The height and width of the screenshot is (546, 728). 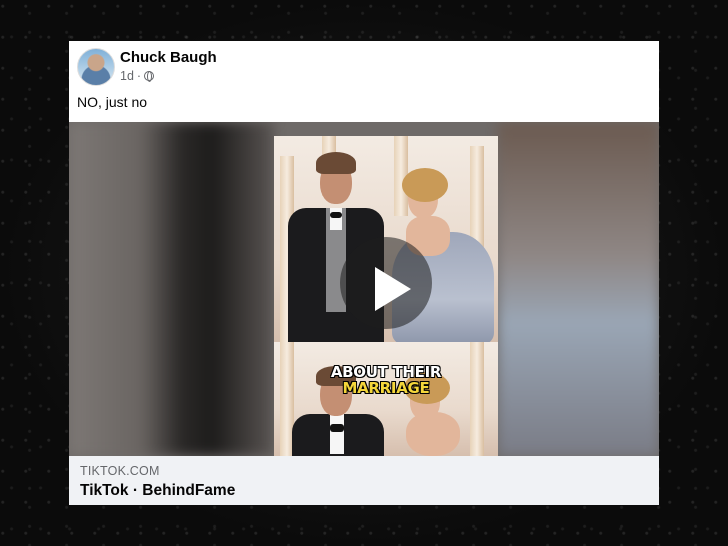 What do you see at coordinates (157, 491) in the screenshot?
I see `link-title: TikTok · BehindFame` at bounding box center [157, 491].